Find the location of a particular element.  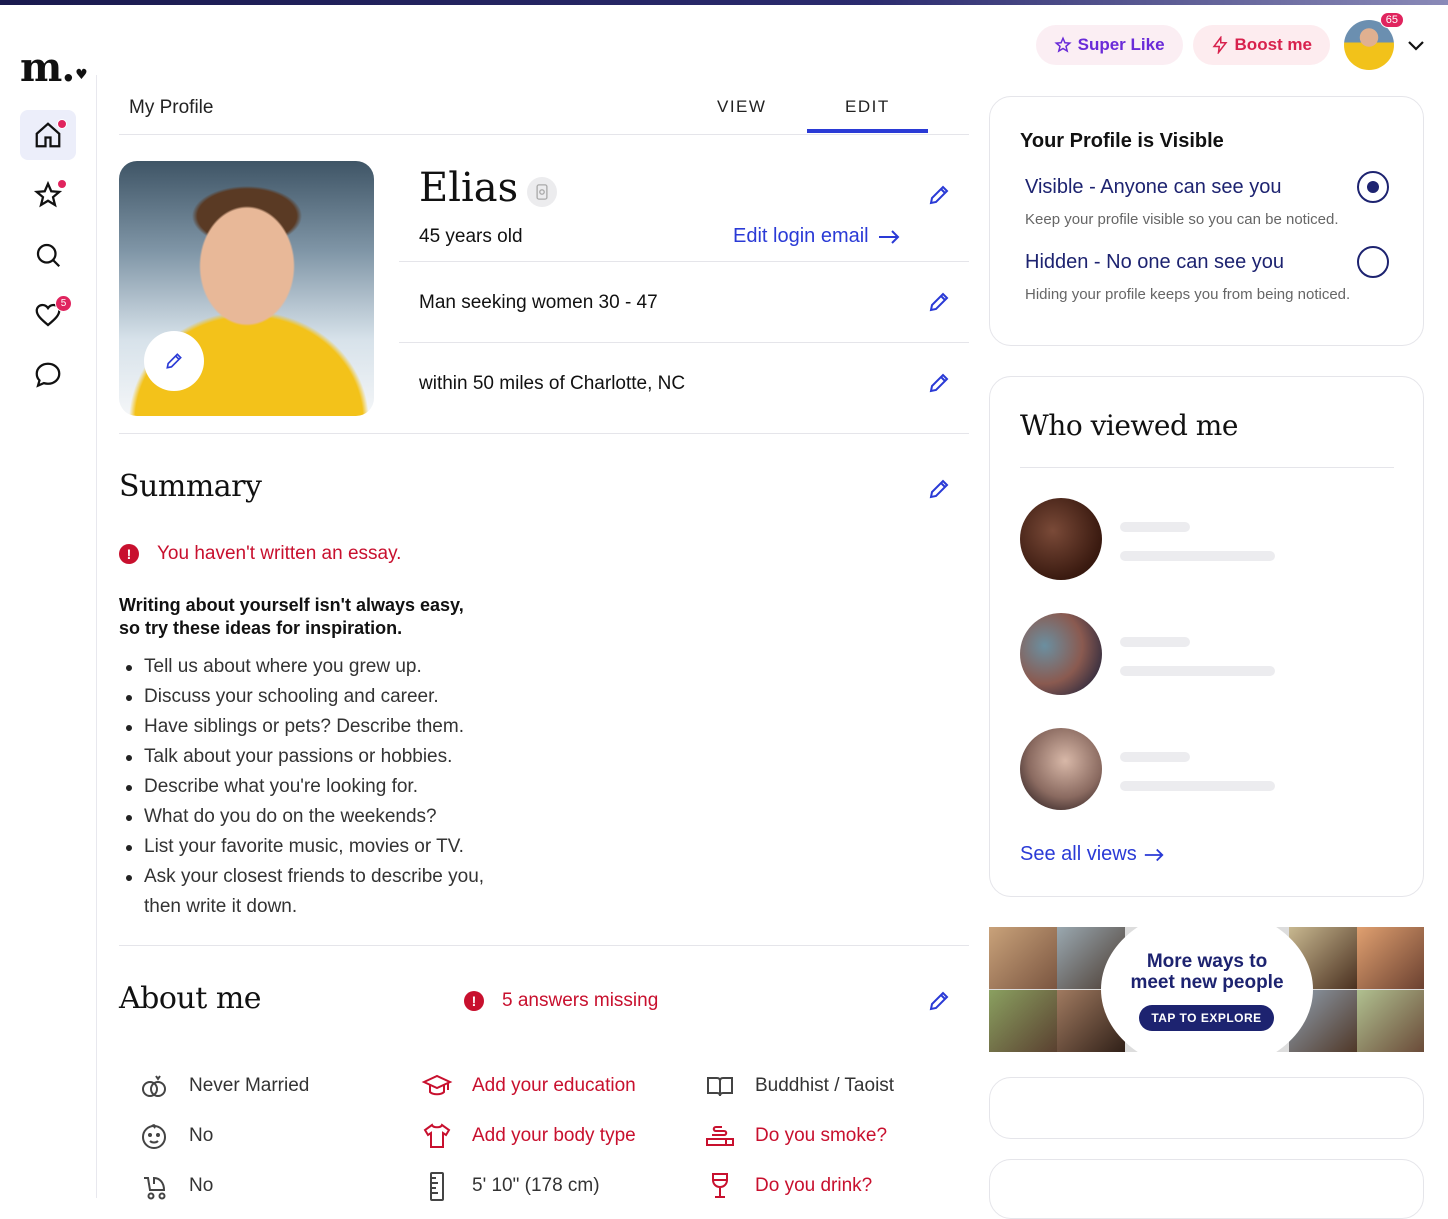

edit-login-label: Edit login email is located at coordinates (801, 236).